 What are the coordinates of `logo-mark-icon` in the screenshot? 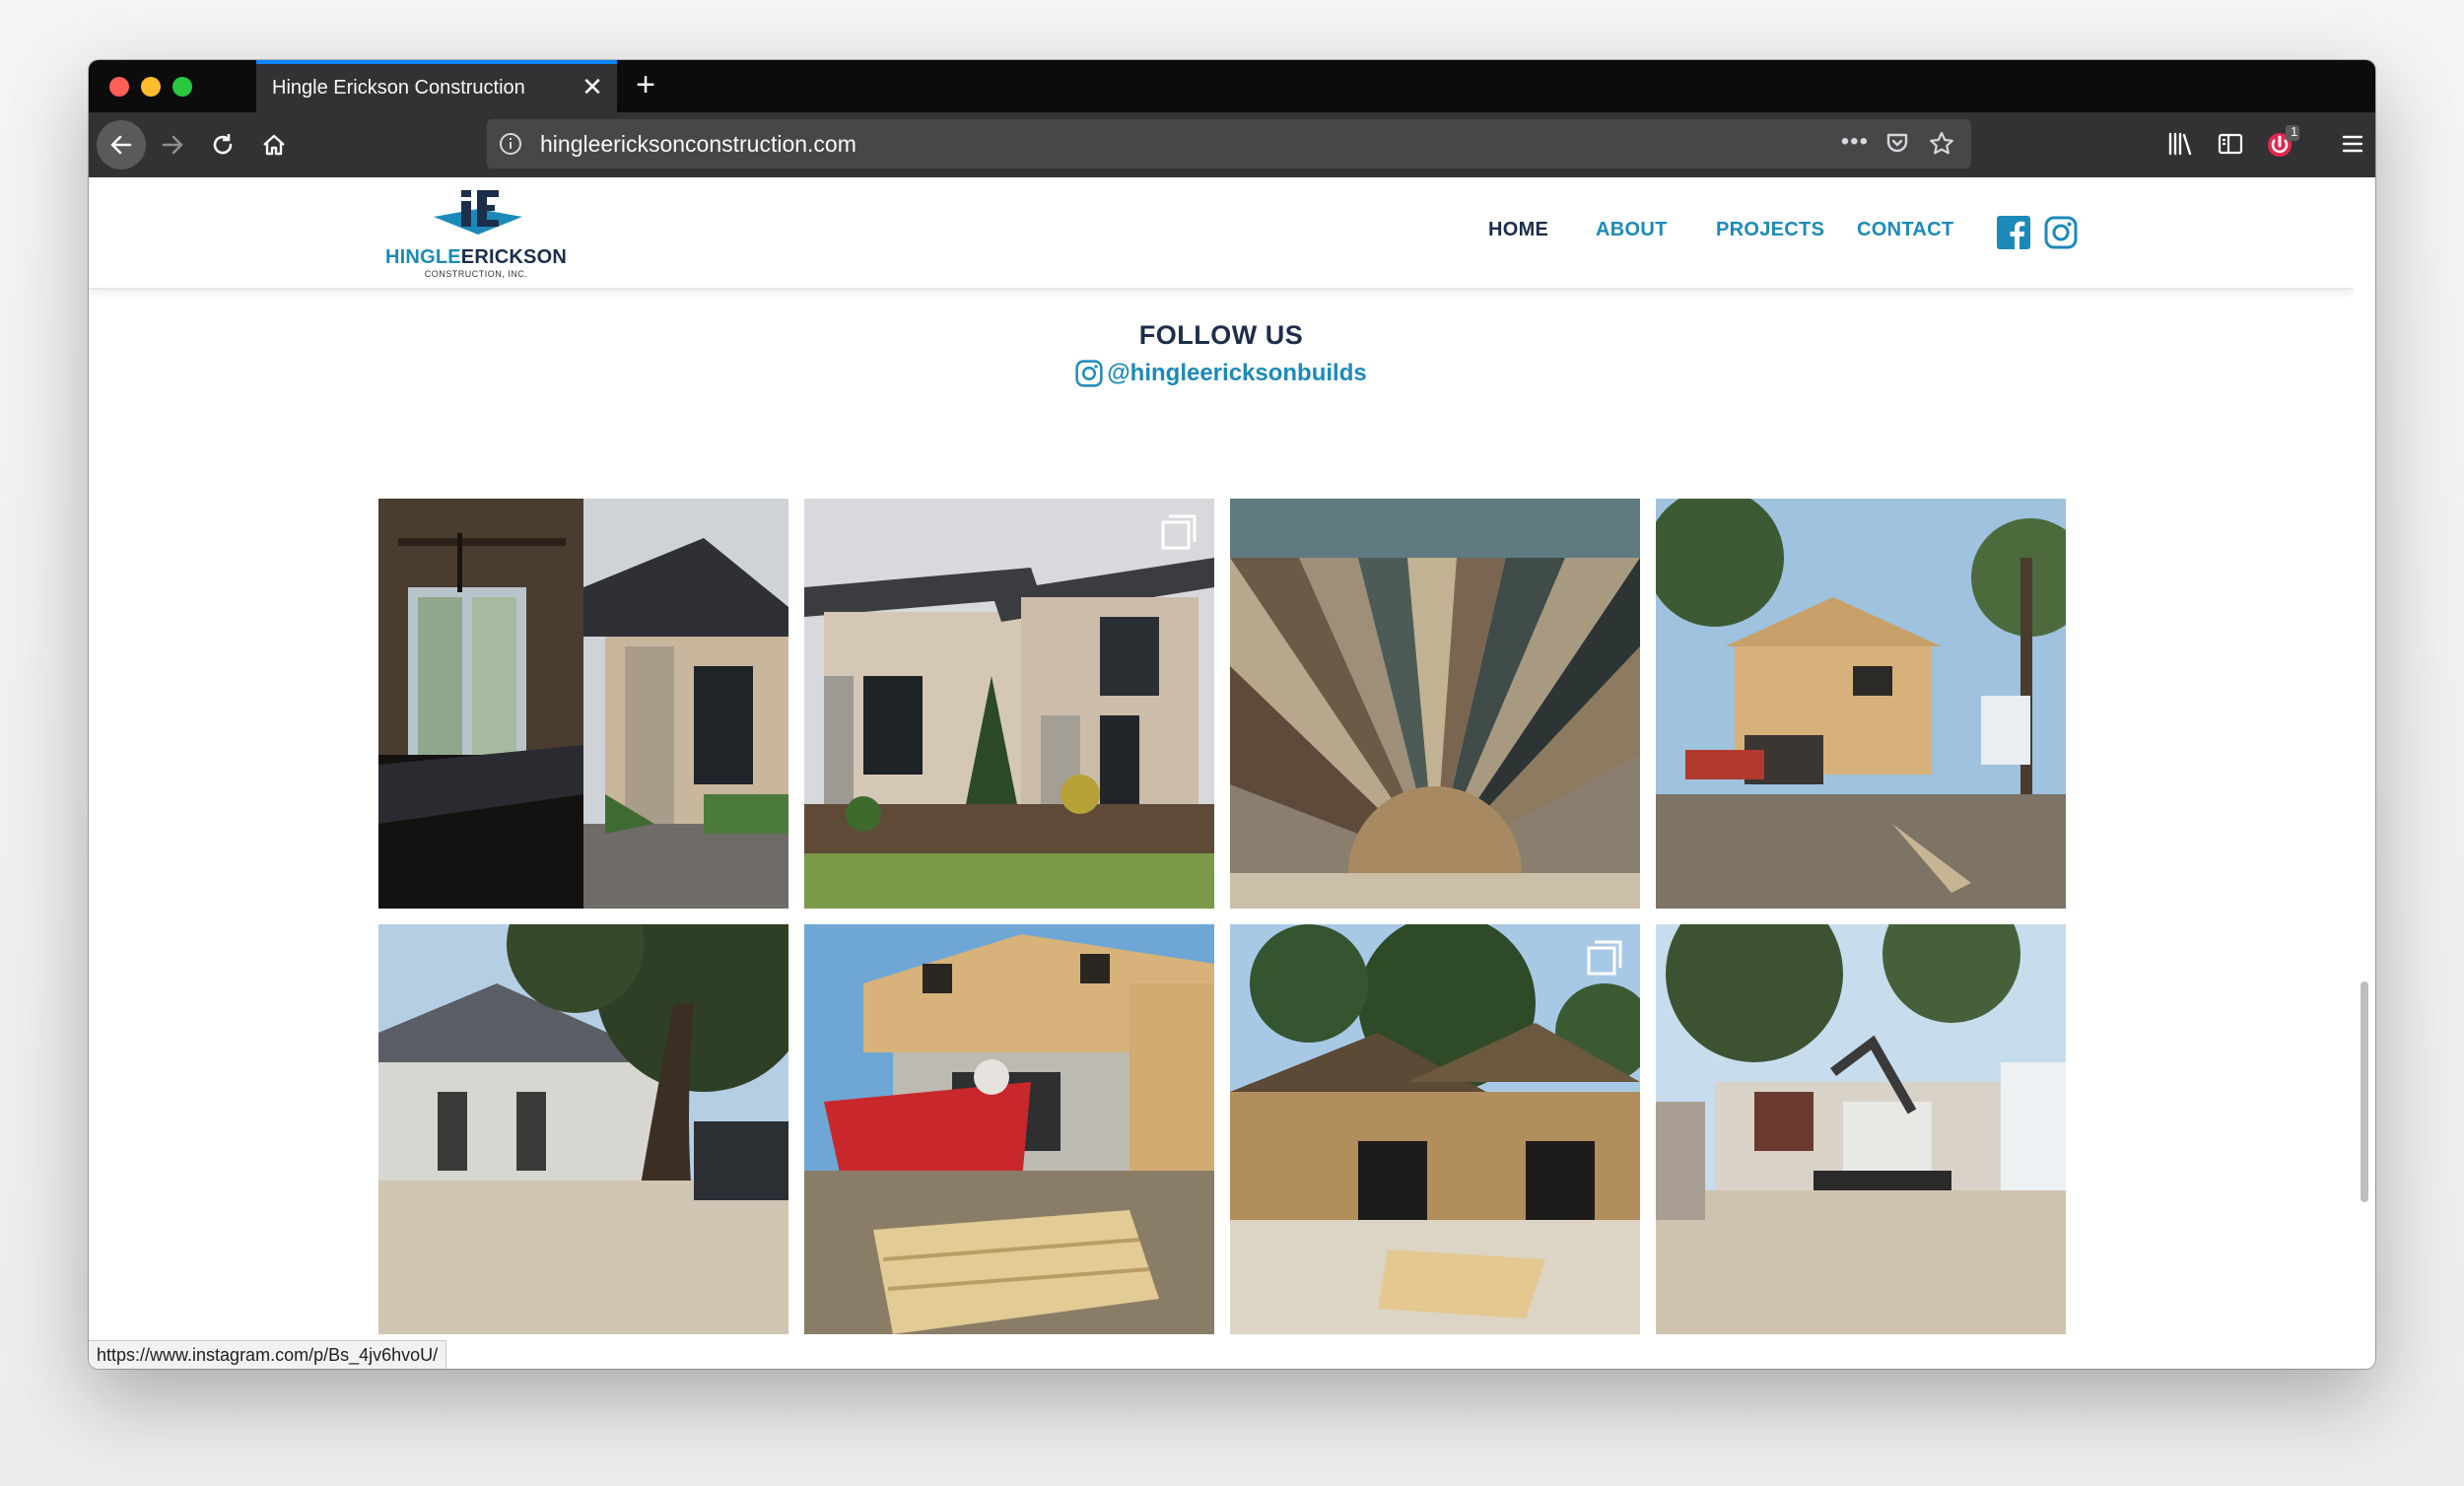 It's located at (478, 212).